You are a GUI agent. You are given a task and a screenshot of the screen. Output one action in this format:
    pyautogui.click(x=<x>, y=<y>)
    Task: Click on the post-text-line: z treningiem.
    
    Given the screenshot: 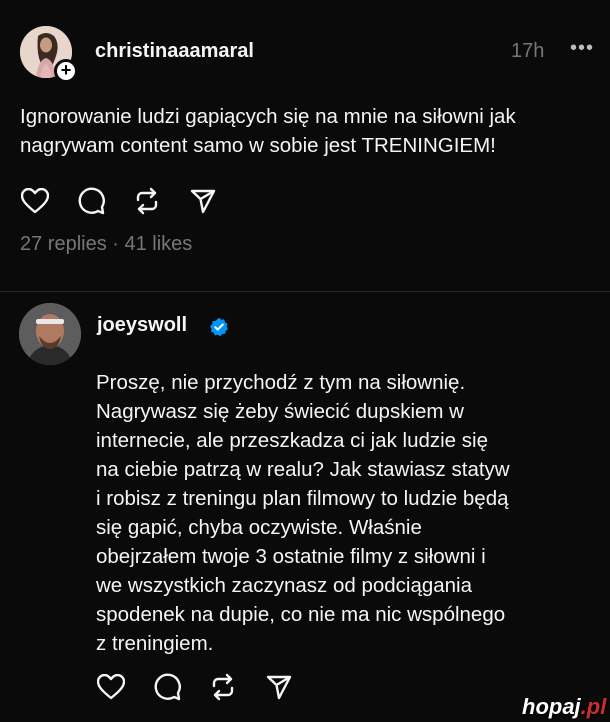 What is the action you would take?
    pyautogui.click(x=155, y=643)
    